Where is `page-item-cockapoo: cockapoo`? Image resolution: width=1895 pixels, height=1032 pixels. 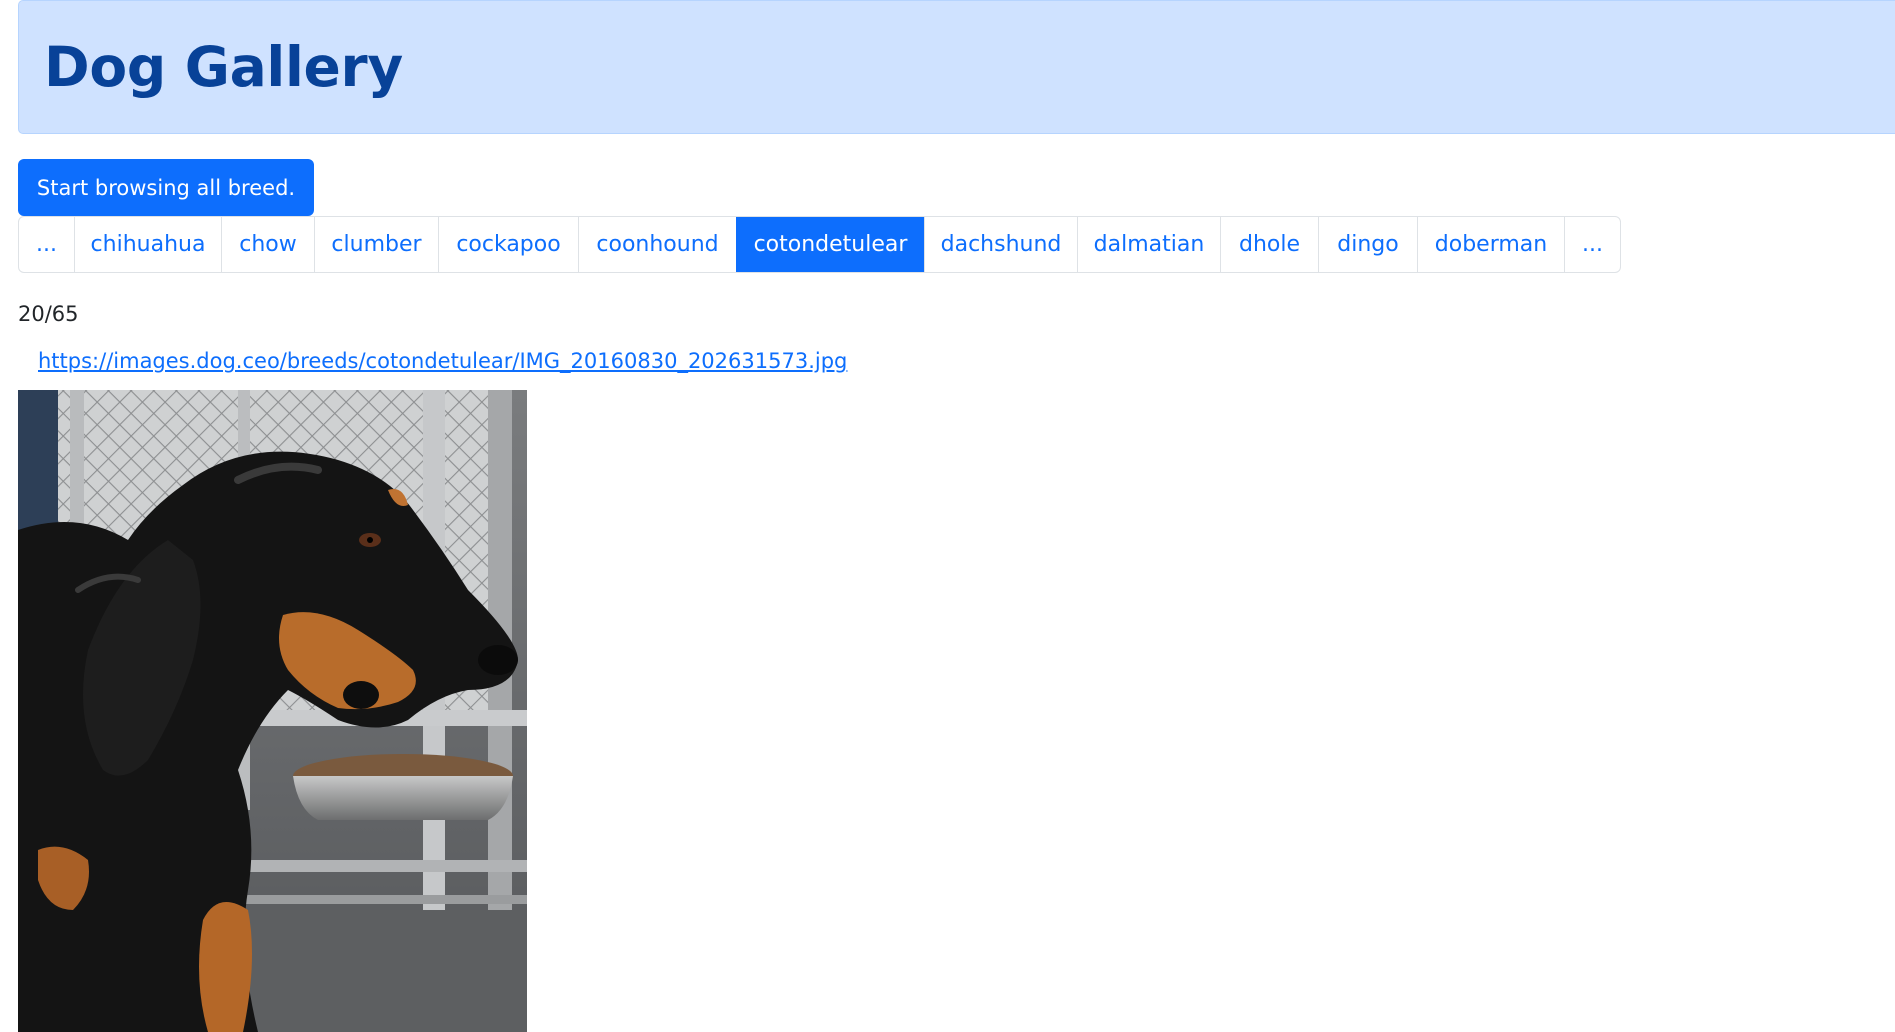 page-item-cockapoo: cockapoo is located at coordinates (508, 244).